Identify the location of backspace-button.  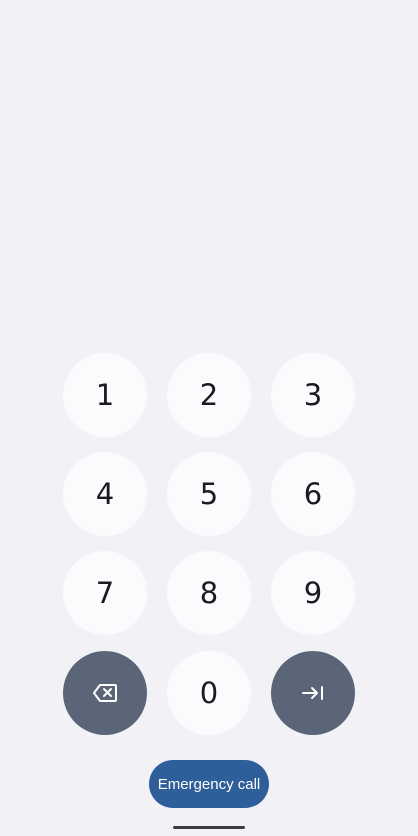
(105, 693).